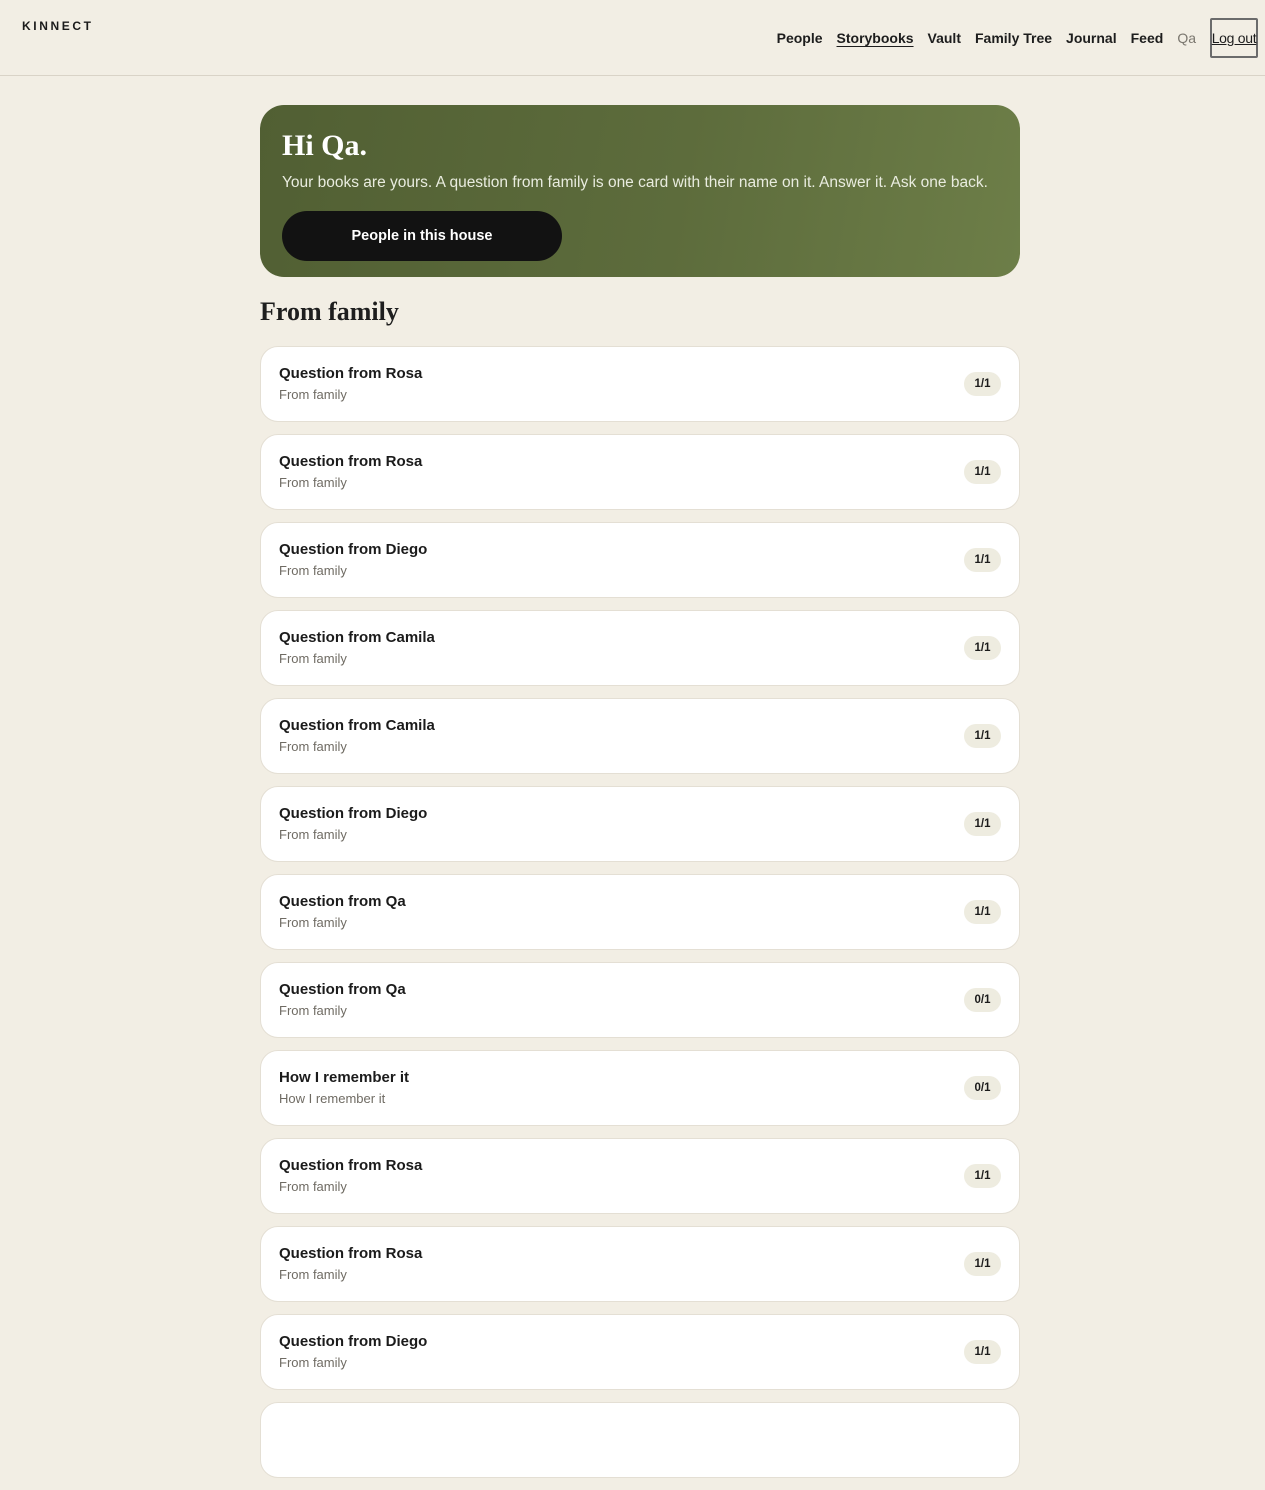 The width and height of the screenshot is (1265, 1490). I want to click on question-card: How I remember it How I remember it 0/1, so click(640, 1088).